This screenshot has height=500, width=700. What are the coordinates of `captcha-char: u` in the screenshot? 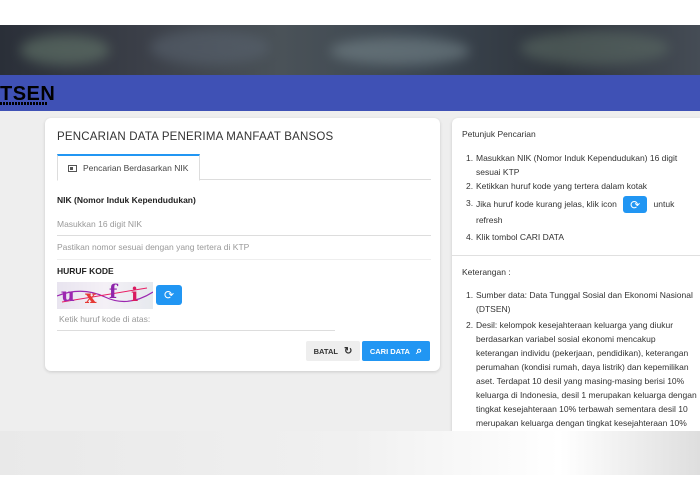 It's located at (68, 295).